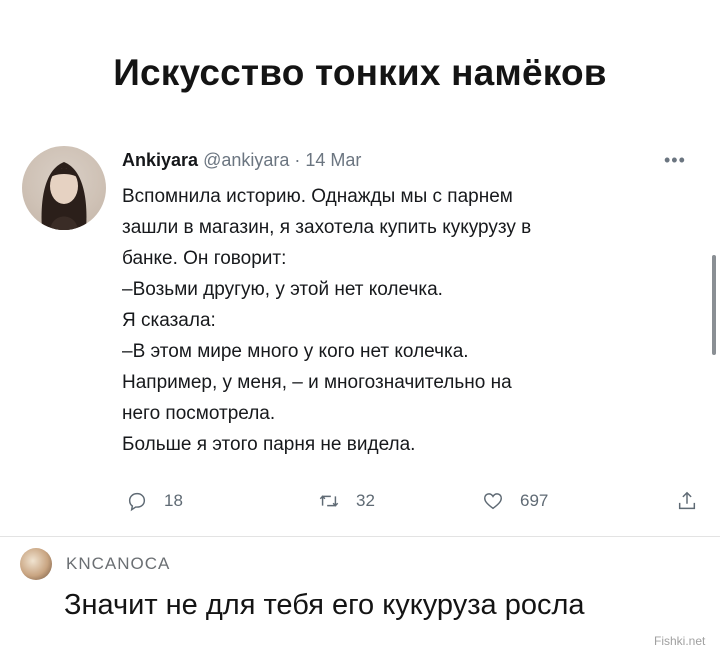 Image resolution: width=720 pixels, height=655 pixels. Describe the element at coordinates (515, 501) in the screenshot. I see `like-button: 697` at that location.